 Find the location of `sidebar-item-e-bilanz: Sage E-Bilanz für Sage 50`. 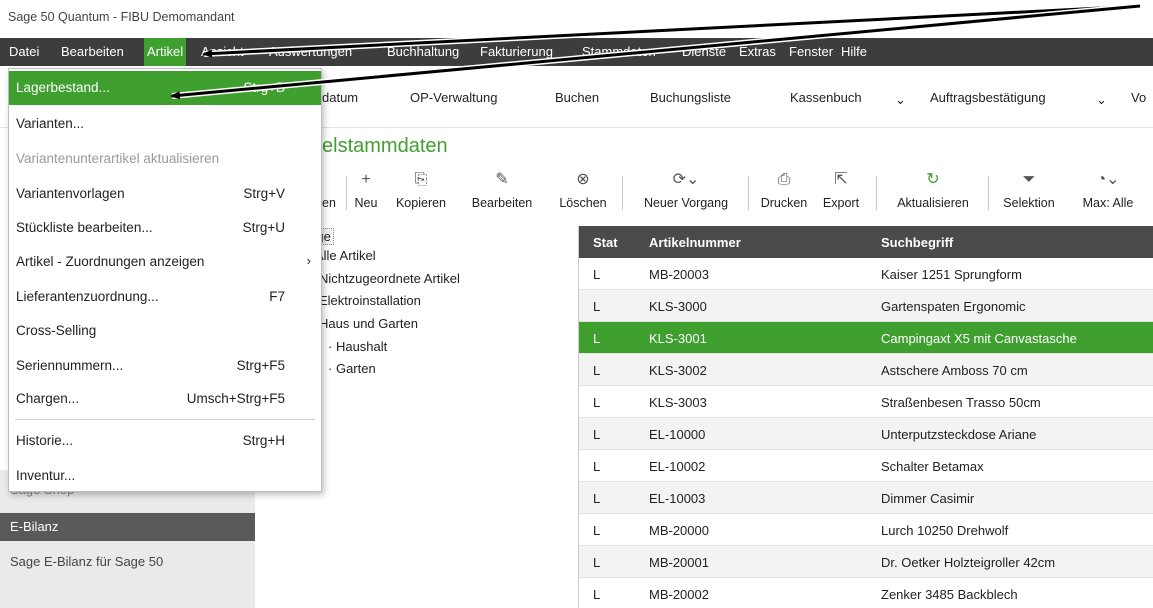

sidebar-item-e-bilanz: Sage E-Bilanz für Sage 50 is located at coordinates (86, 561).